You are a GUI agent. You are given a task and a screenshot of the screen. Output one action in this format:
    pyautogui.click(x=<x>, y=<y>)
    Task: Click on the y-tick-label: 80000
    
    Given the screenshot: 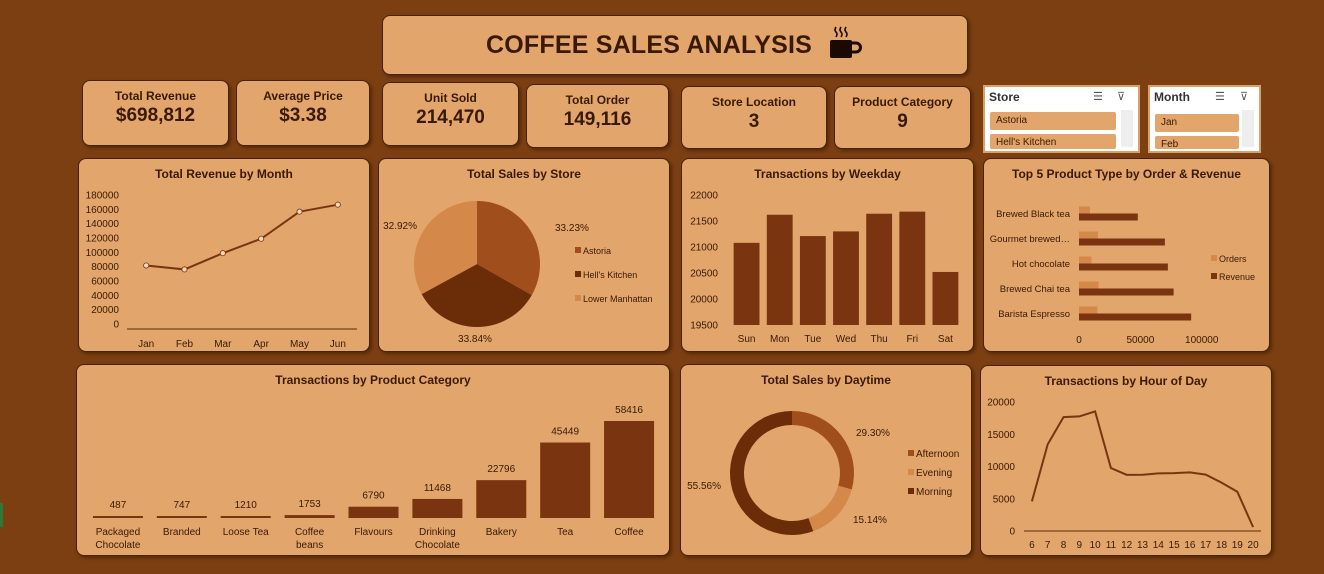 What is the action you would take?
    pyautogui.click(x=105, y=267)
    